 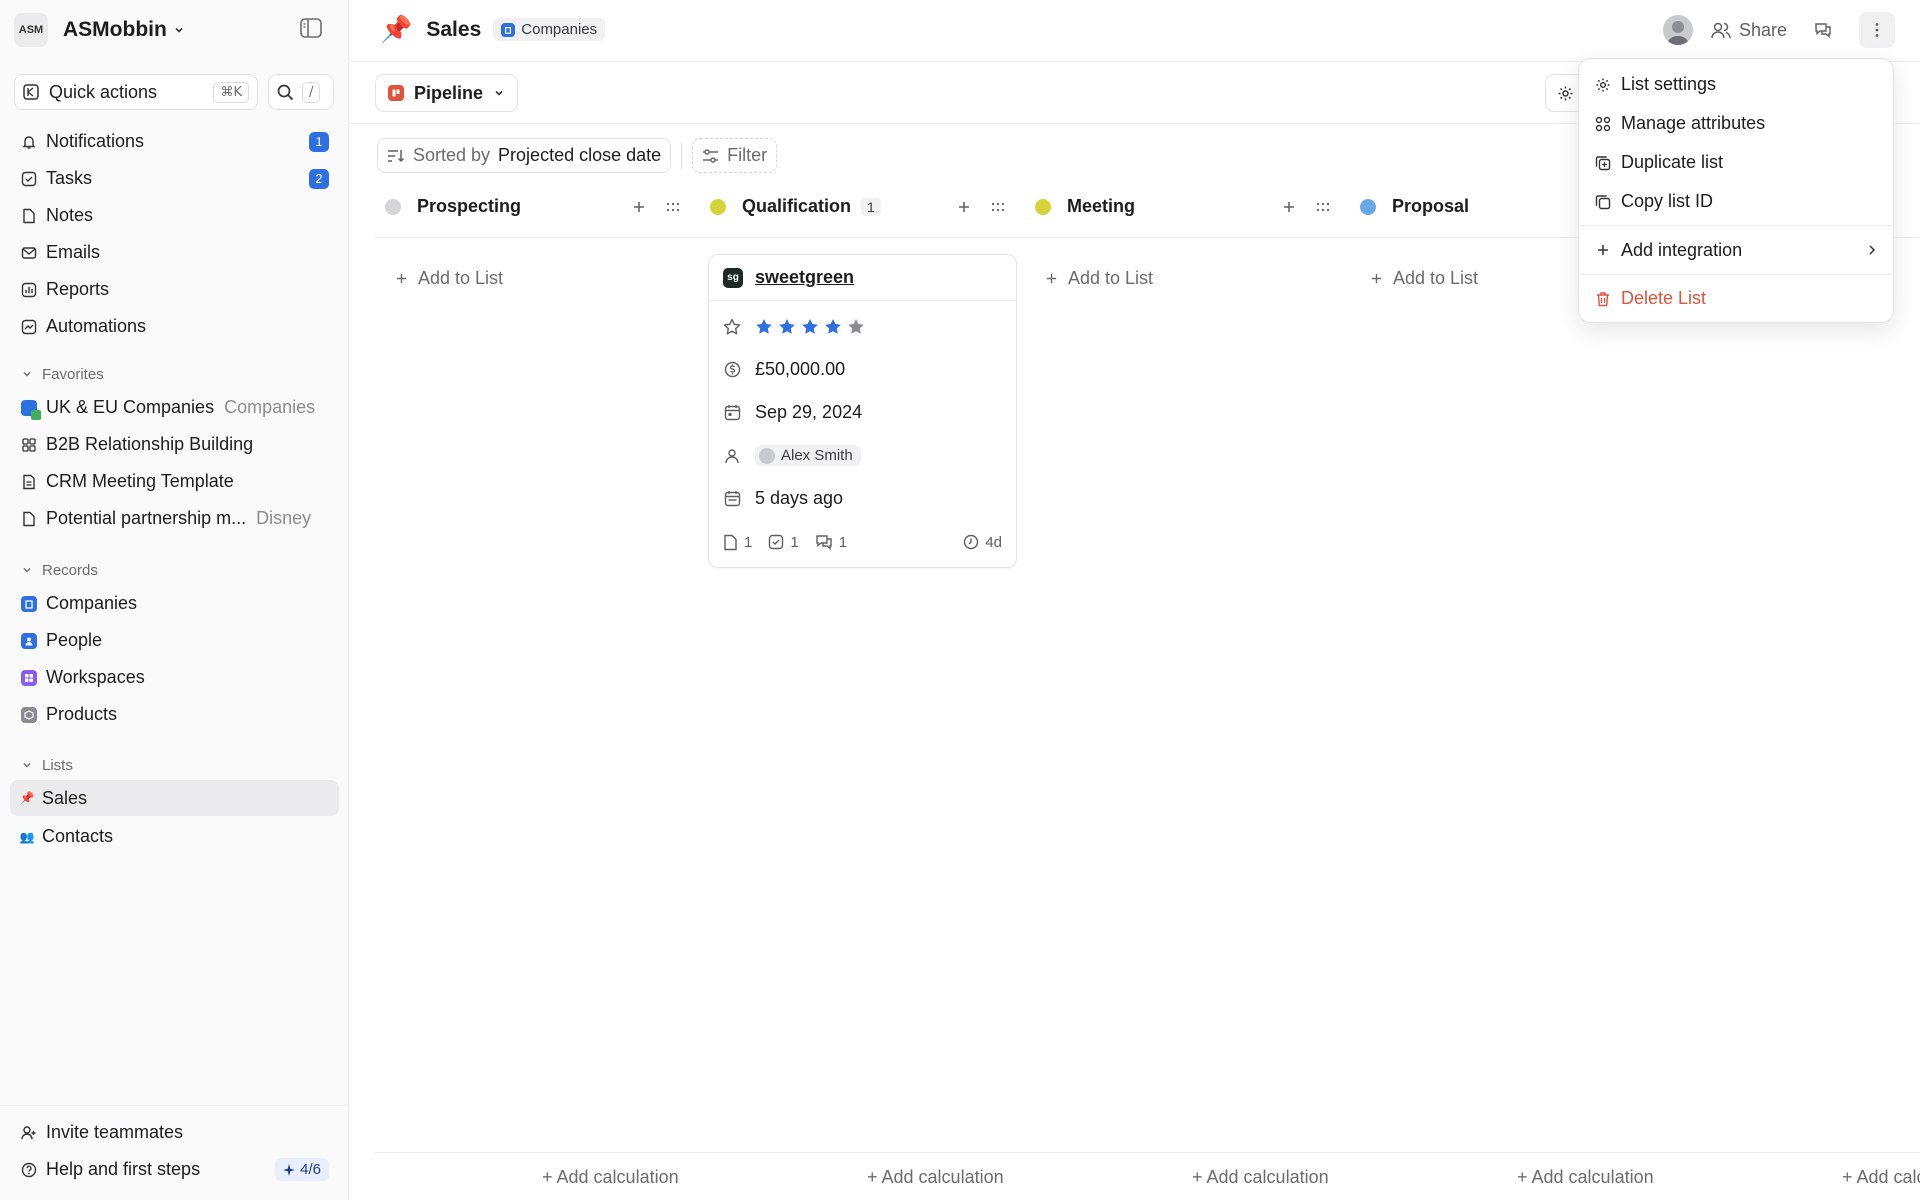 What do you see at coordinates (711, 155) in the screenshot?
I see `filter-icon` at bounding box center [711, 155].